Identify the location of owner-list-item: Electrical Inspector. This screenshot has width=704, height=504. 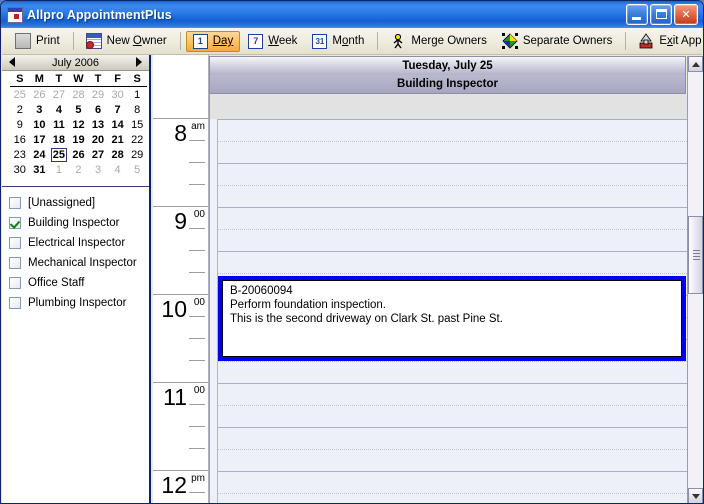
(75, 243).